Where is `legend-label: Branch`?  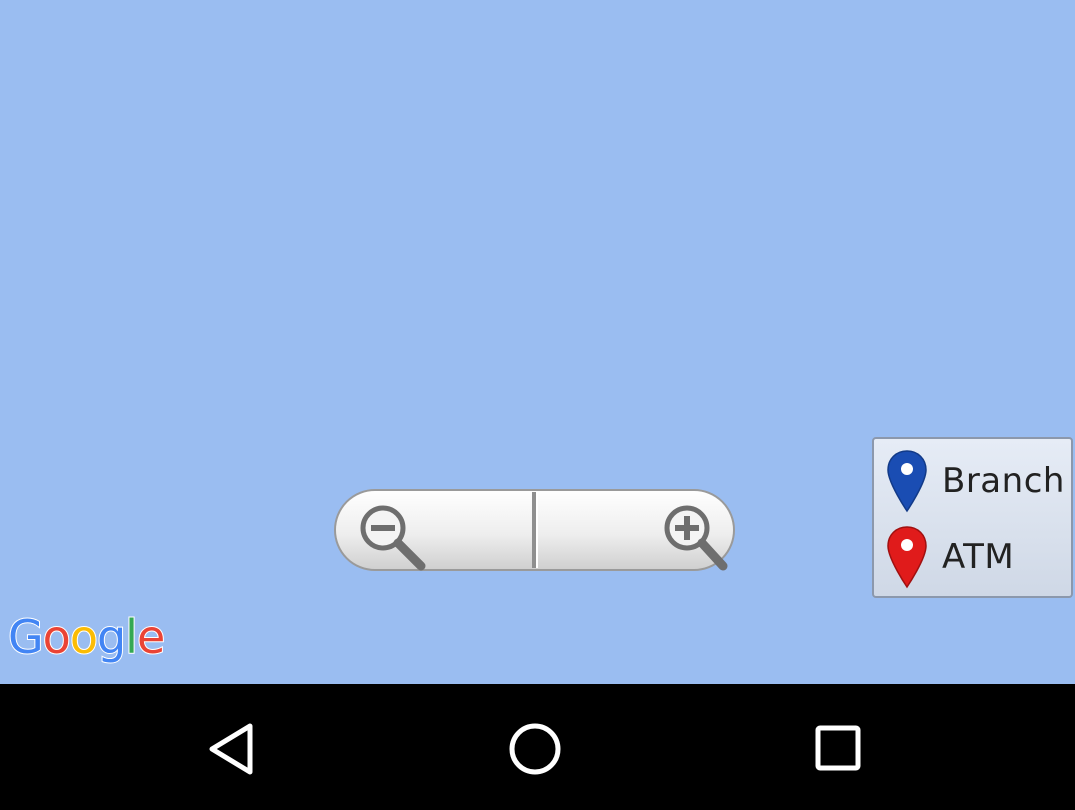 legend-label: Branch is located at coordinates (1003, 481).